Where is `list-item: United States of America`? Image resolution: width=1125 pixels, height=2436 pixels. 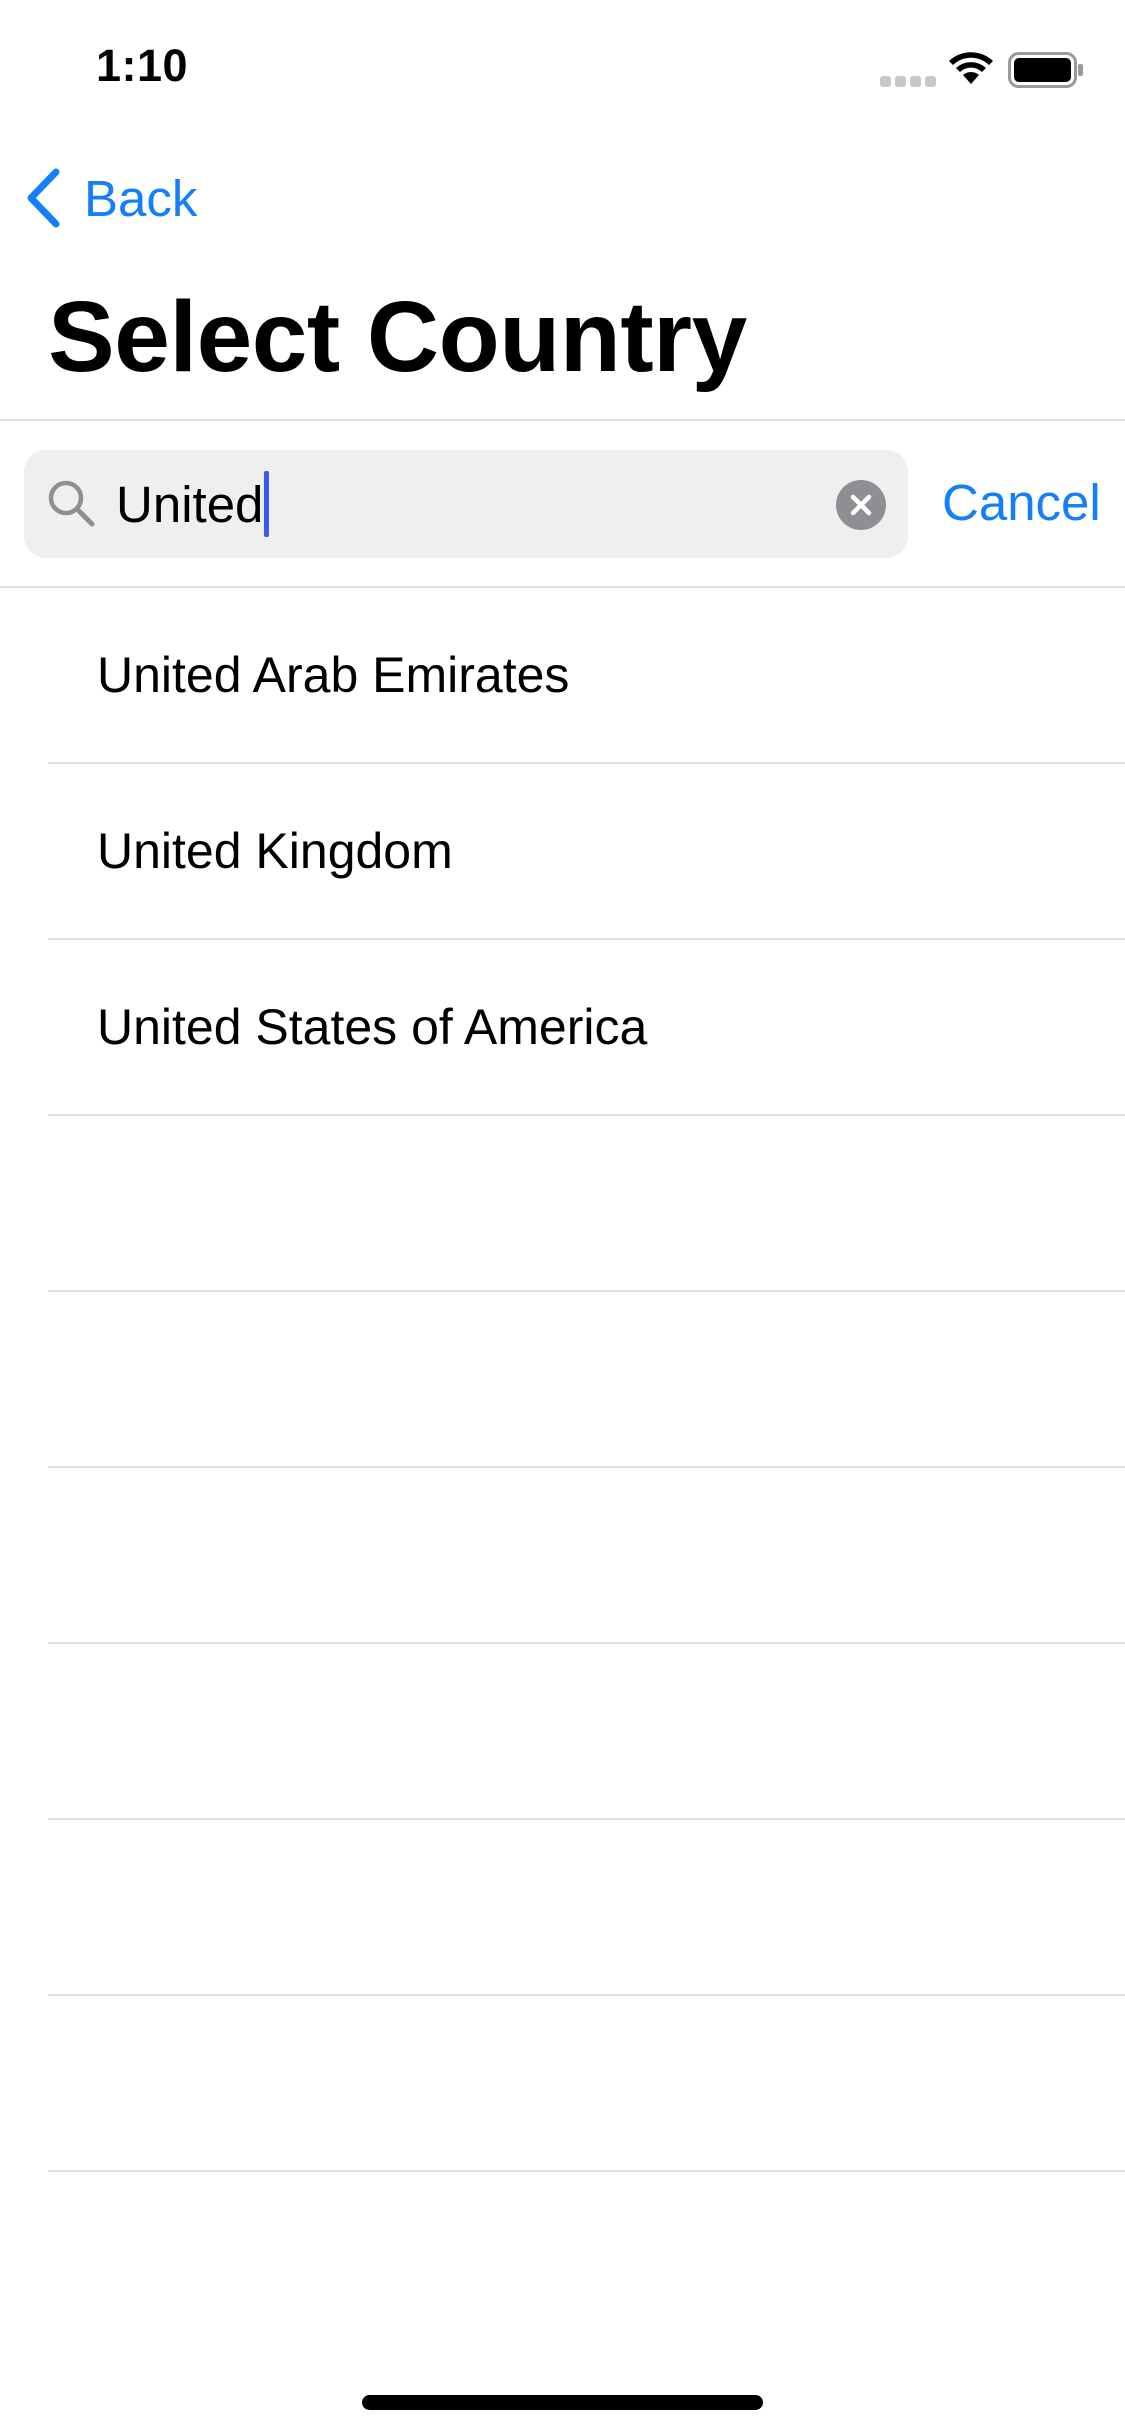 list-item: United States of America is located at coordinates (586, 1028).